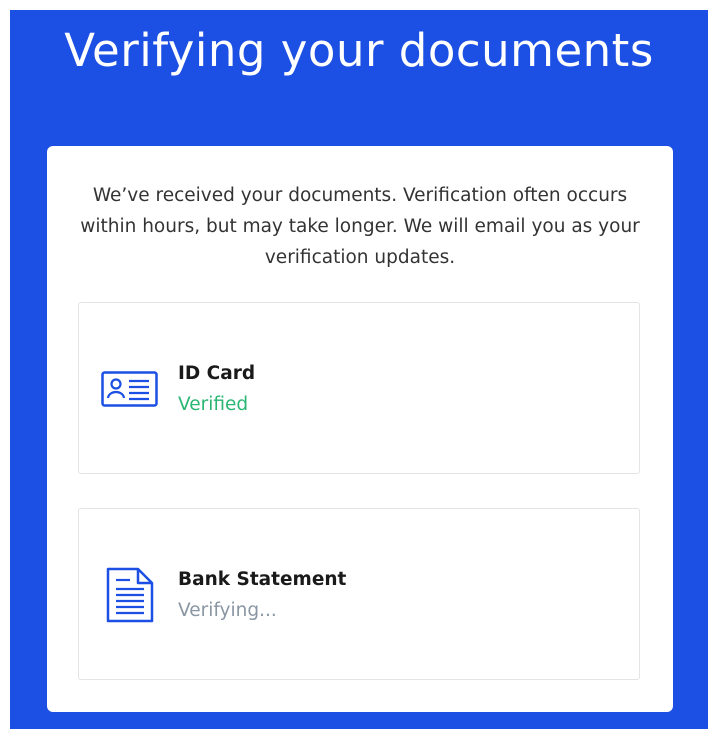  What do you see at coordinates (359, 50) in the screenshot?
I see `page-title: Verifying your documents` at bounding box center [359, 50].